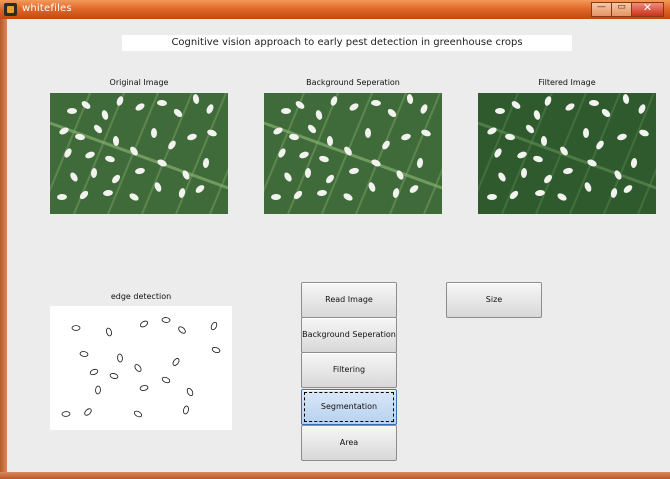 The width and height of the screenshot is (670, 479). I want to click on filtered-image, so click(567, 153).